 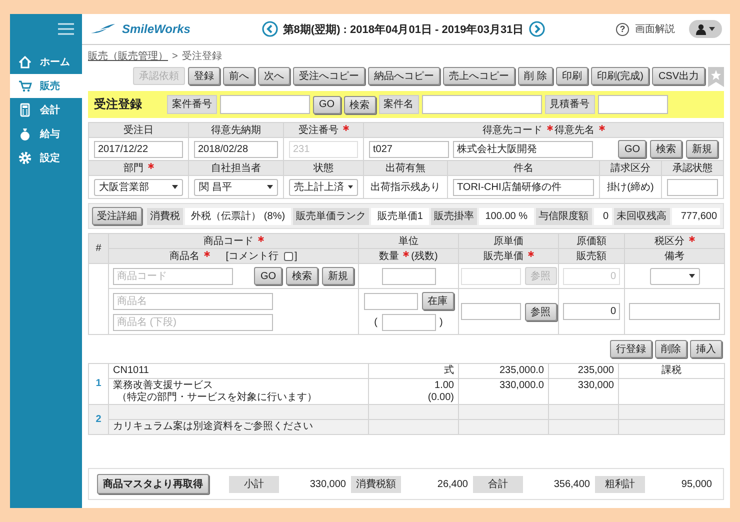 I want to click on input-field: 商品名 (下段), so click(x=193, y=322).